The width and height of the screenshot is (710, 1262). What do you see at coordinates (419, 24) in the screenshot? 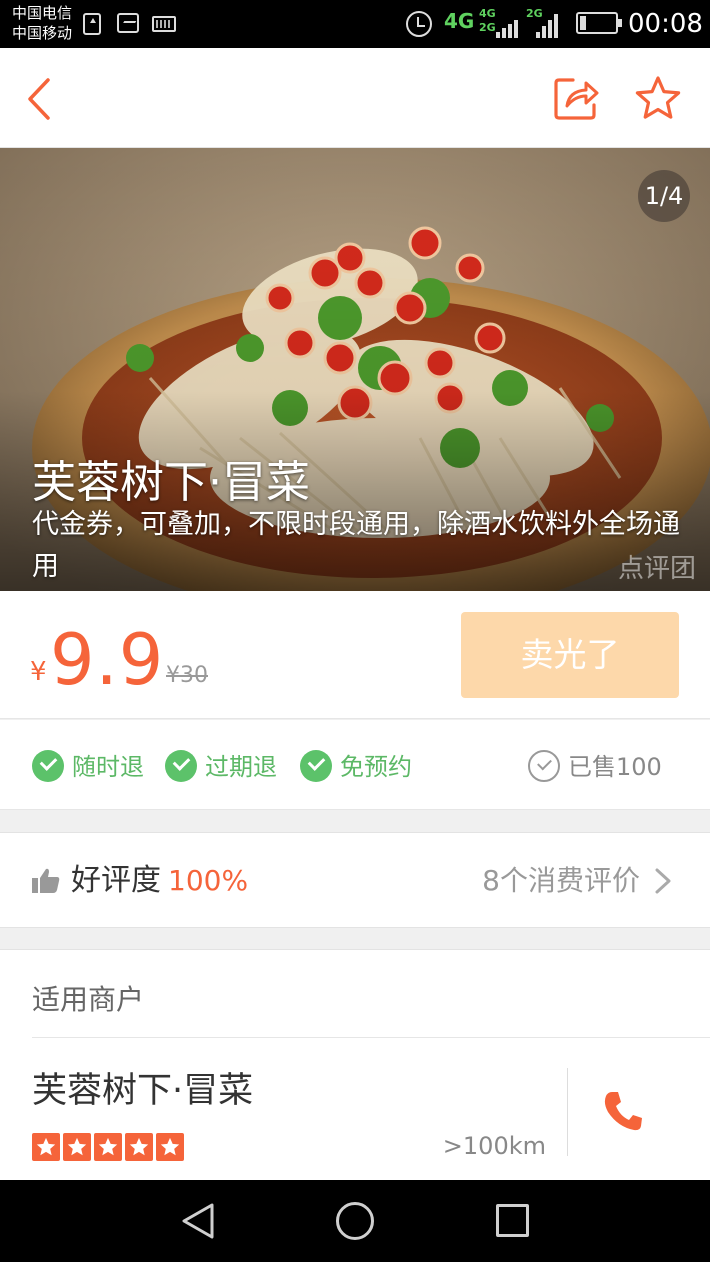
I see `alarm-icon` at bounding box center [419, 24].